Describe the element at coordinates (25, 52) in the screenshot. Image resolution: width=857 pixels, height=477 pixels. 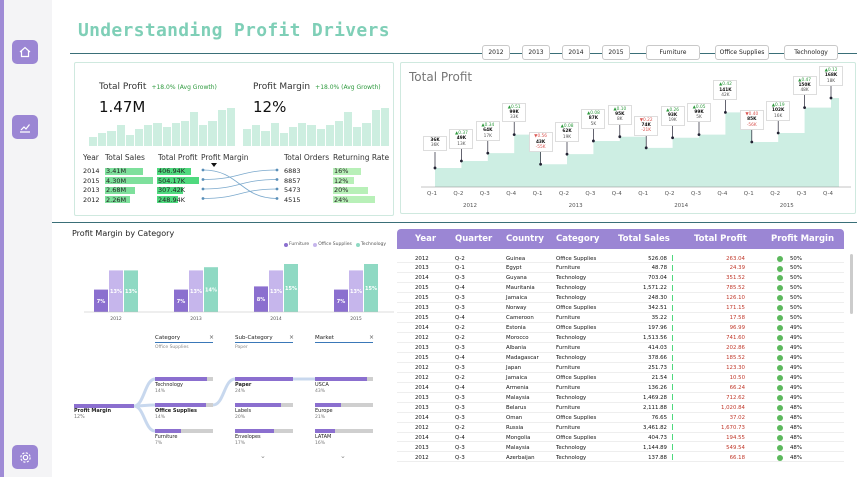
I see `home-button` at that location.